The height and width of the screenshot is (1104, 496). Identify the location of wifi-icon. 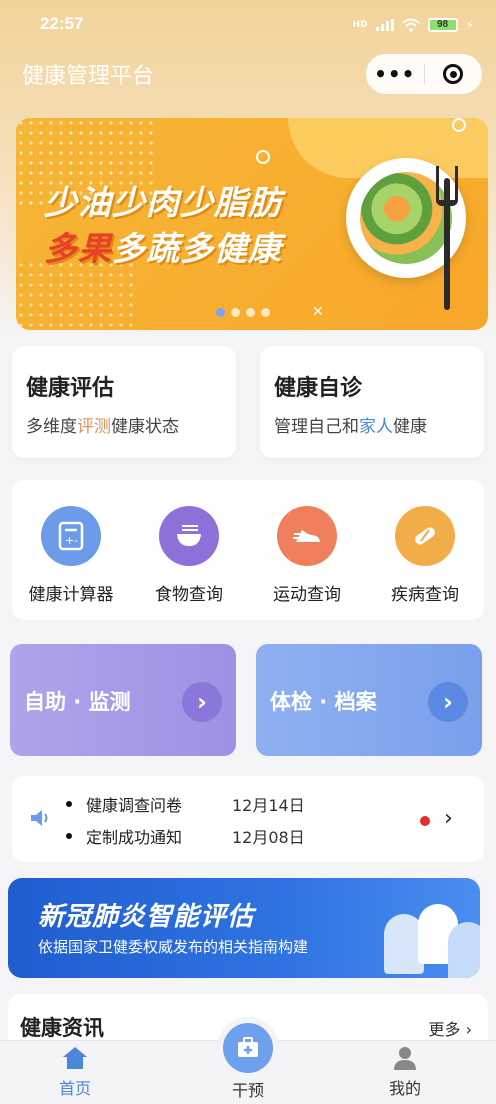
(410, 25).